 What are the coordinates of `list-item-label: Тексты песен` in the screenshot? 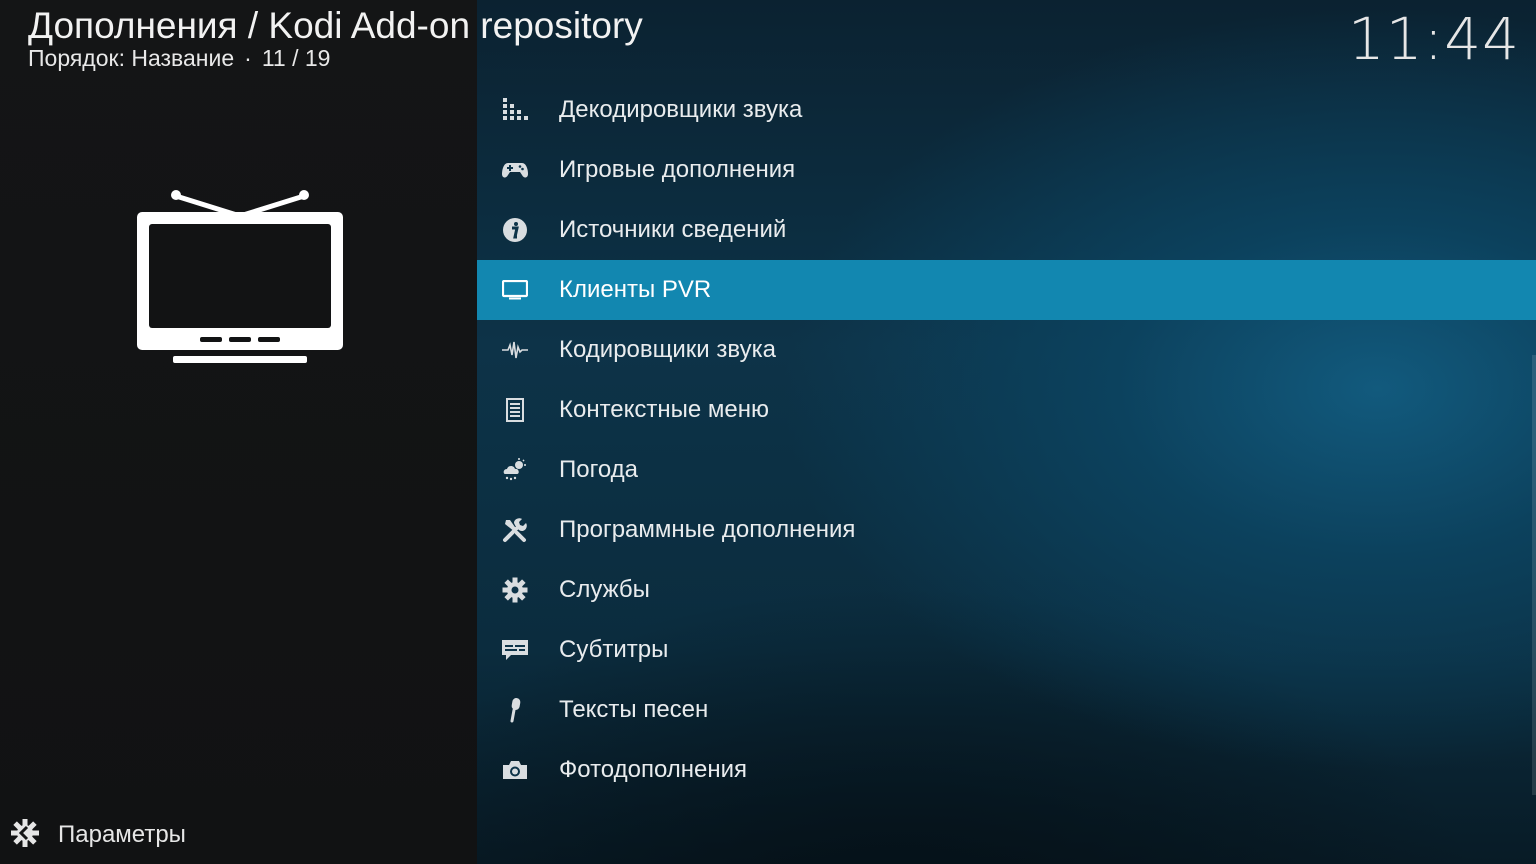 It's located at (634, 709).